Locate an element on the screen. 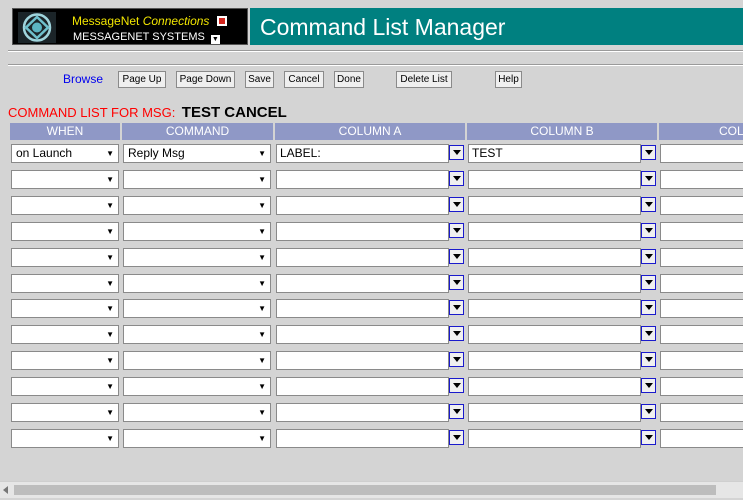 The height and width of the screenshot is (500, 743). save-button: Save is located at coordinates (259, 79).